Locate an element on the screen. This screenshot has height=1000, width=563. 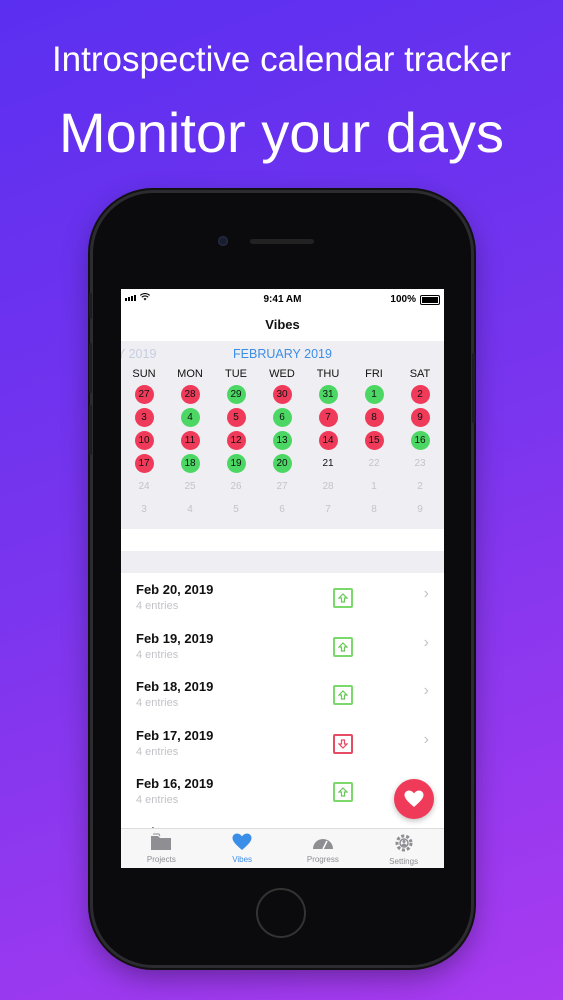
add-vibe-button is located at coordinates (414, 799).